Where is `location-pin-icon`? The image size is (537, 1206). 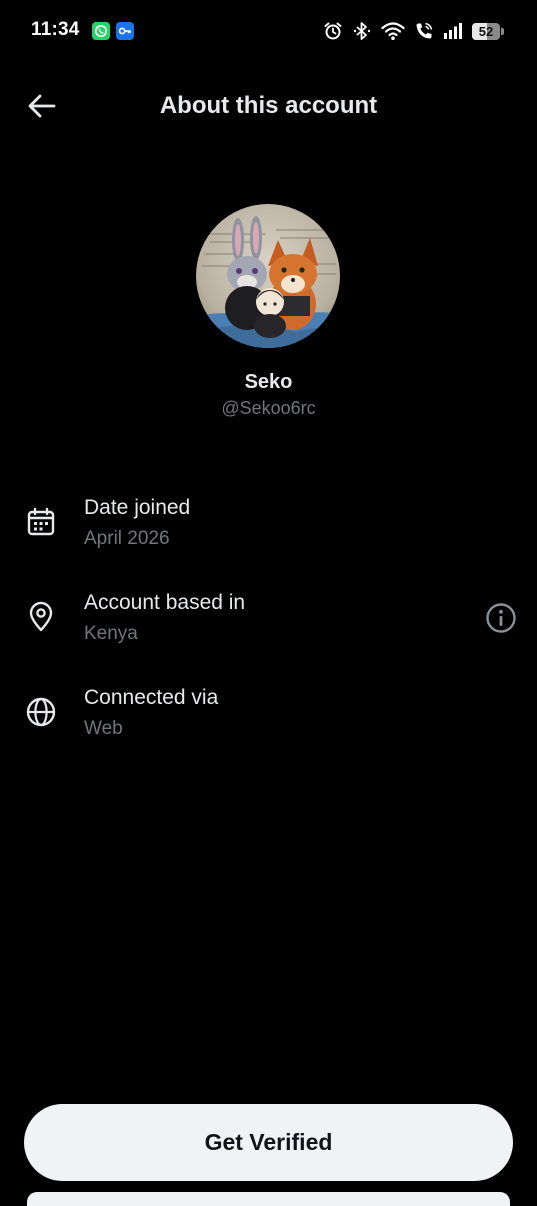 location-pin-icon is located at coordinates (41, 617).